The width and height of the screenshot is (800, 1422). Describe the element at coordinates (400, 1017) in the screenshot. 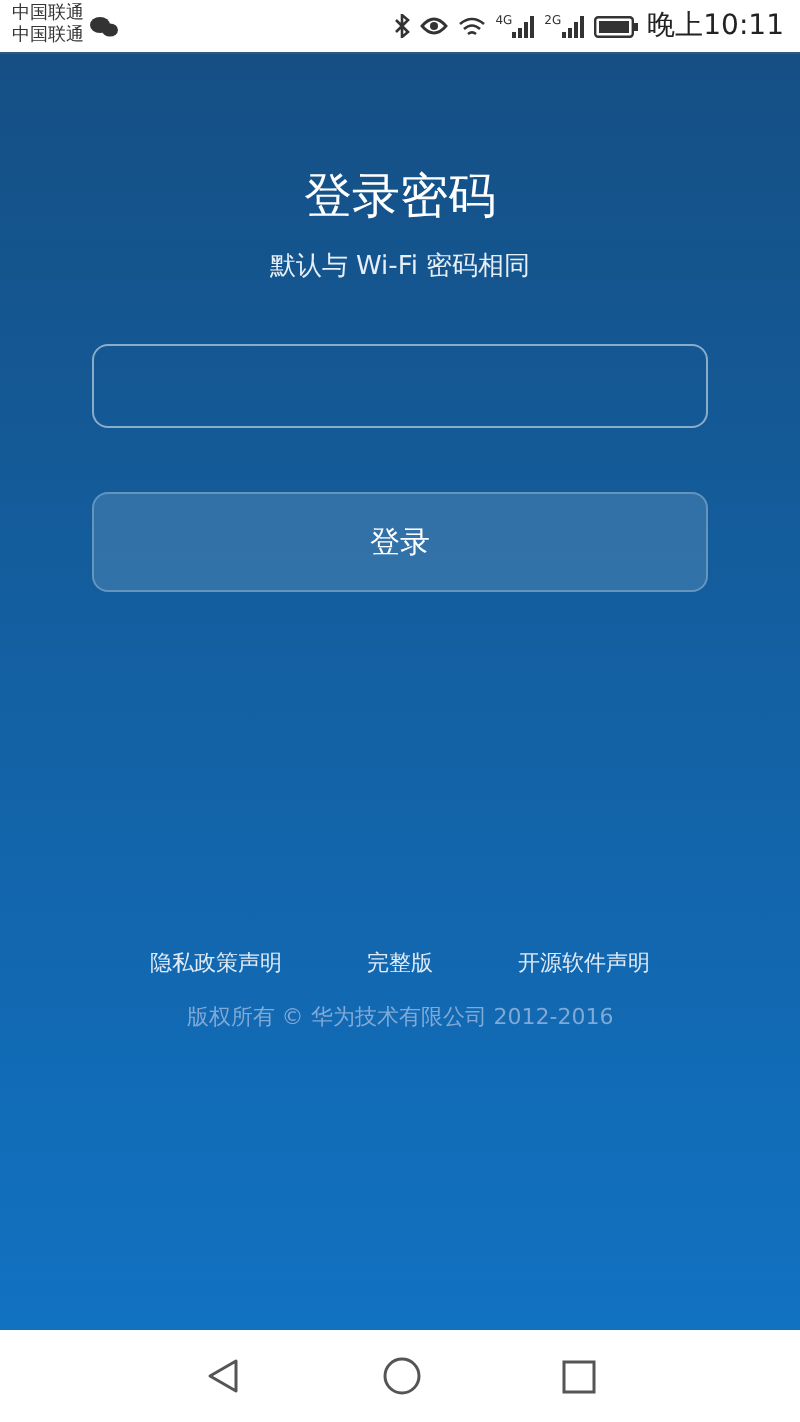

I see `copyright-text: 版权所有 © 华为技术有限公司 2012-2016` at that location.